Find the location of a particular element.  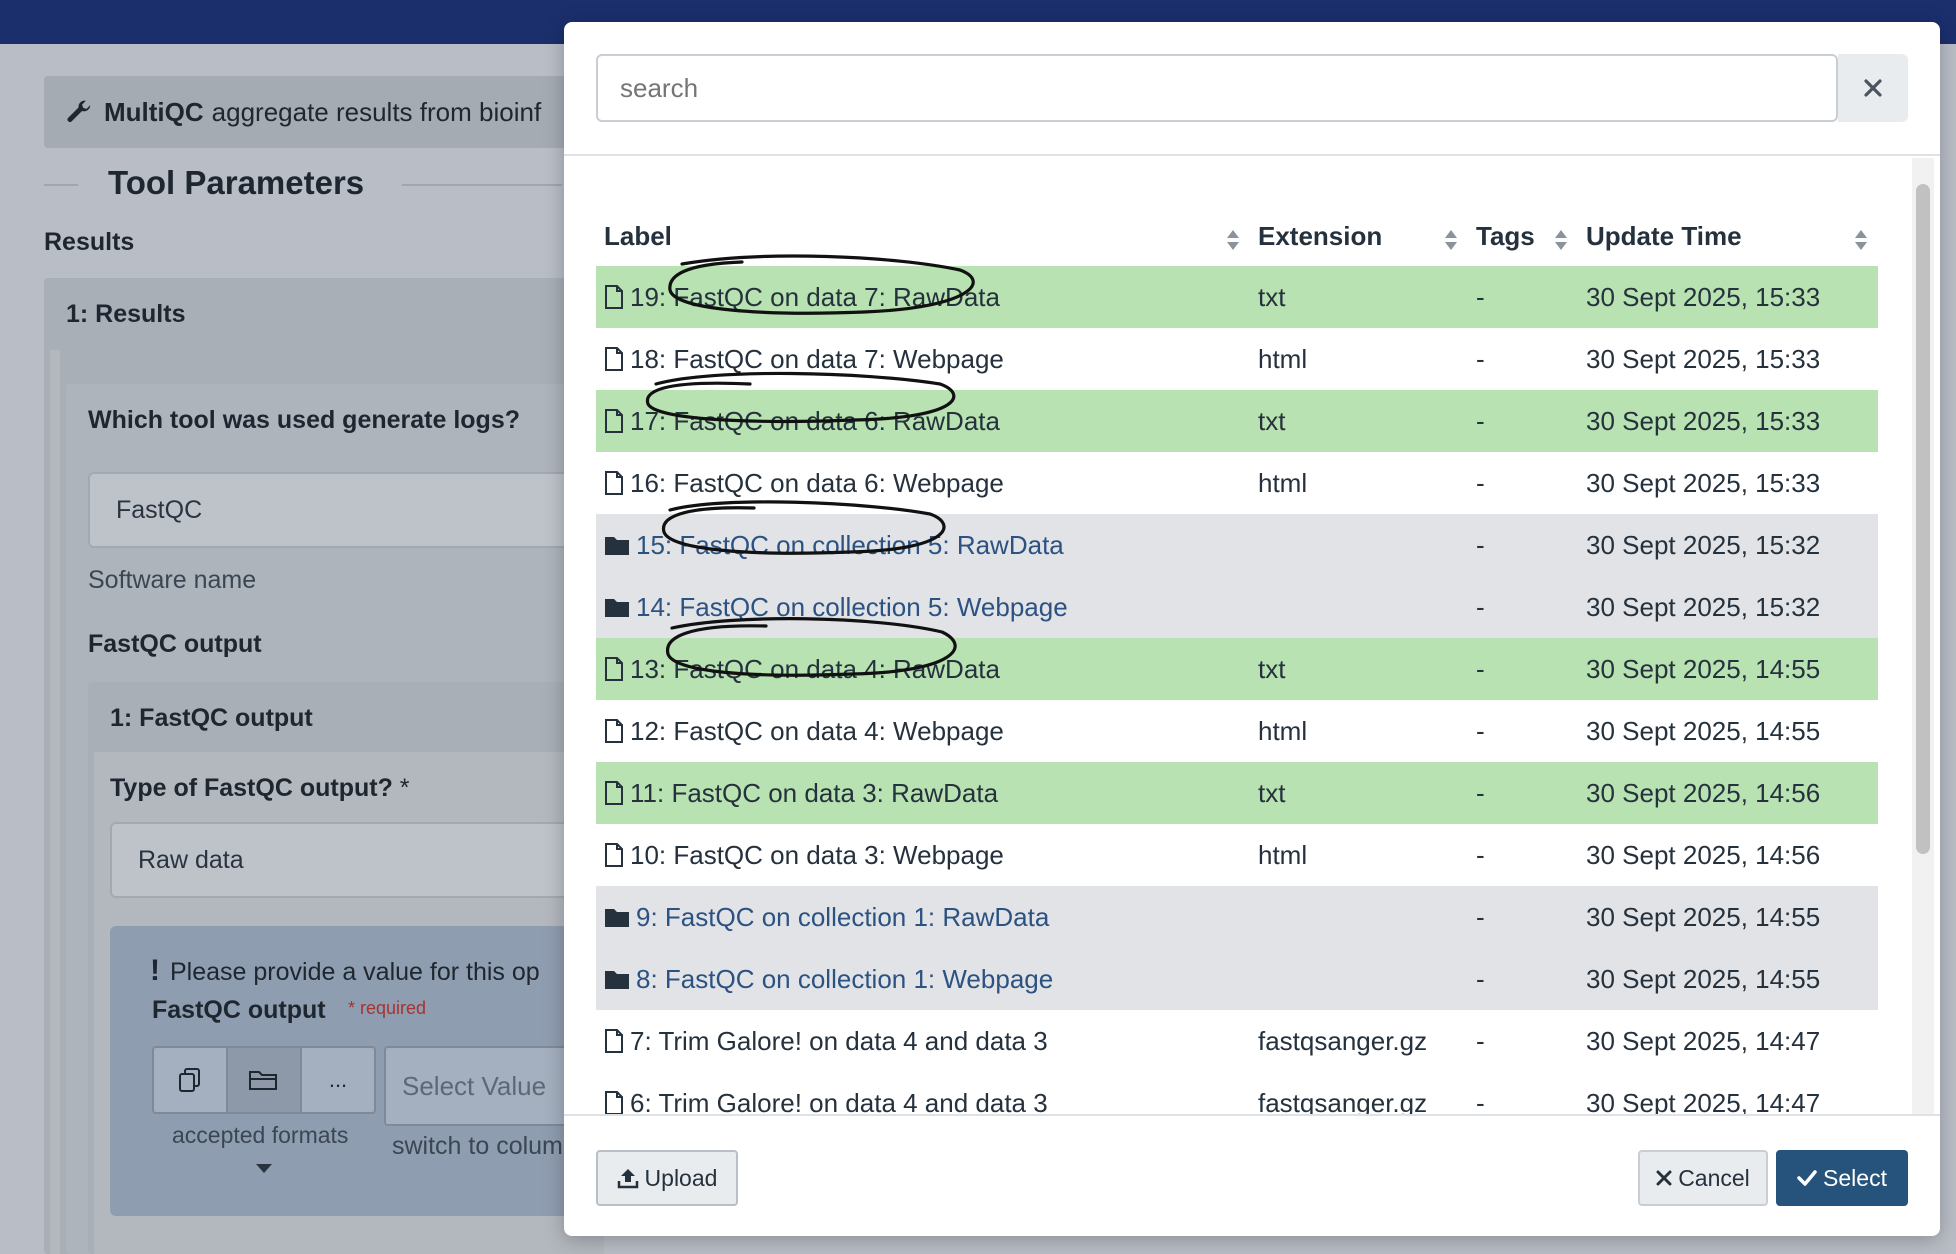

label-cell: 9: FastQC on collection 1: RawData is located at coordinates (923, 917).